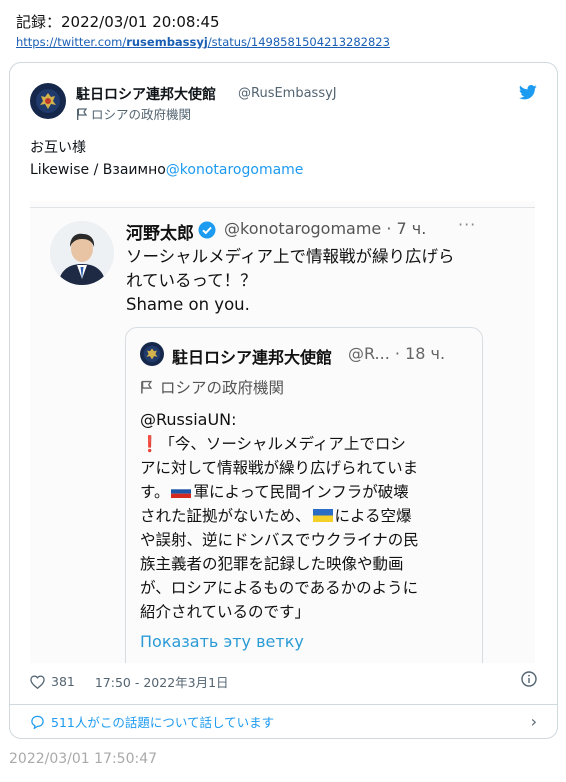  I want to click on tweet-text-line2: Likewise / Взаимно@konotarogomame, so click(166, 170).